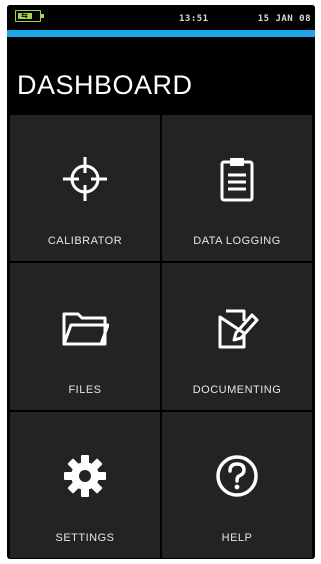  I want to click on files-tile: FILES, so click(85, 336).